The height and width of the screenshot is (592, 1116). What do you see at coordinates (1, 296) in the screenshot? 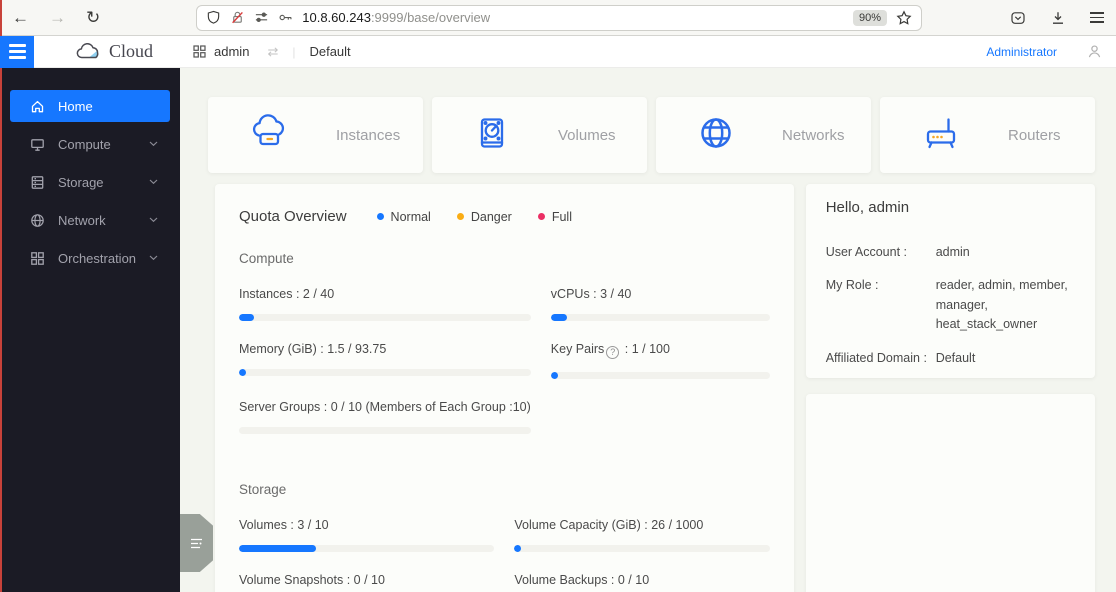
I see `window-edge-highlight` at bounding box center [1, 296].